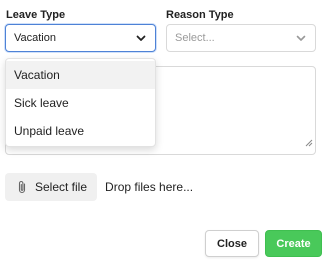 Image resolution: width=326 pixels, height=260 pixels. What do you see at coordinates (293, 243) in the screenshot?
I see `create-button: Create` at bounding box center [293, 243].